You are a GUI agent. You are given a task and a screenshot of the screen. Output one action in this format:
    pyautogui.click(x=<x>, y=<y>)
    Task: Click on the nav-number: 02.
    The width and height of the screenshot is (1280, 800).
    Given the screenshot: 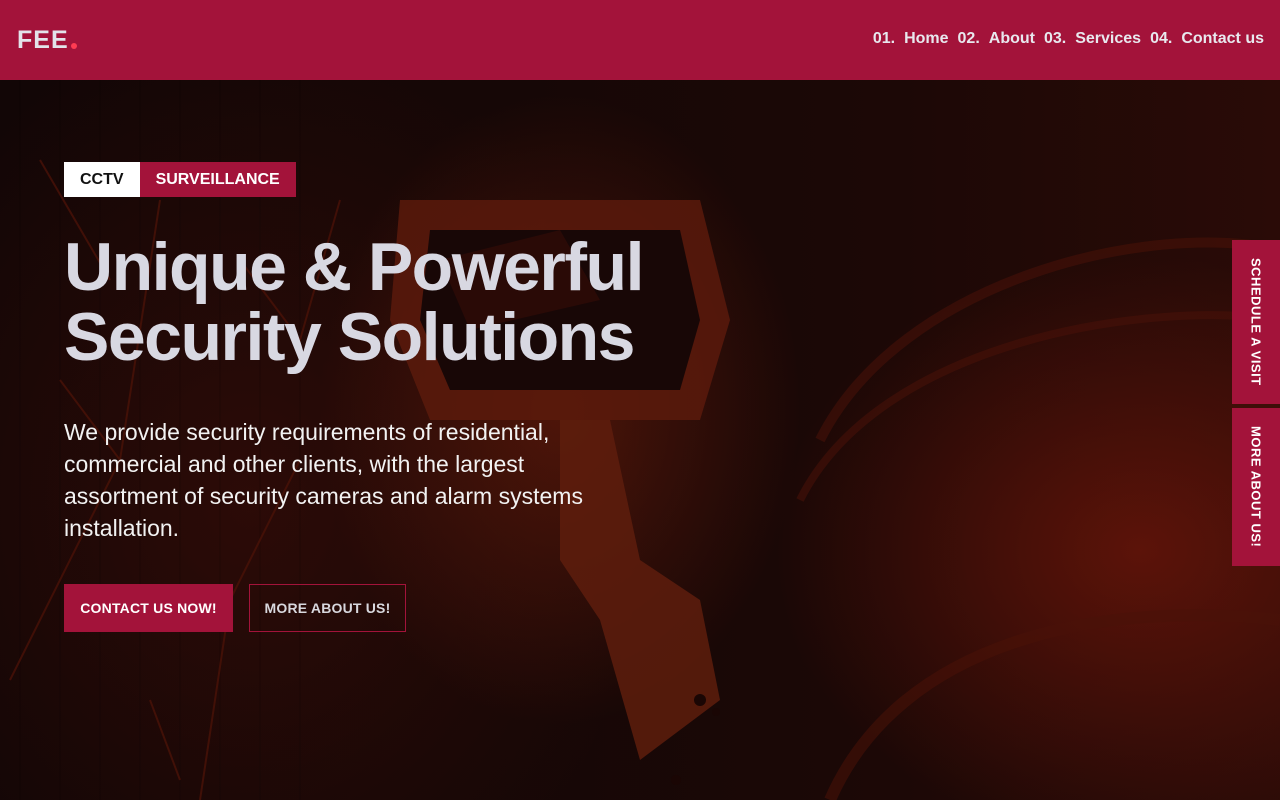 What is the action you would take?
    pyautogui.click(x=968, y=38)
    